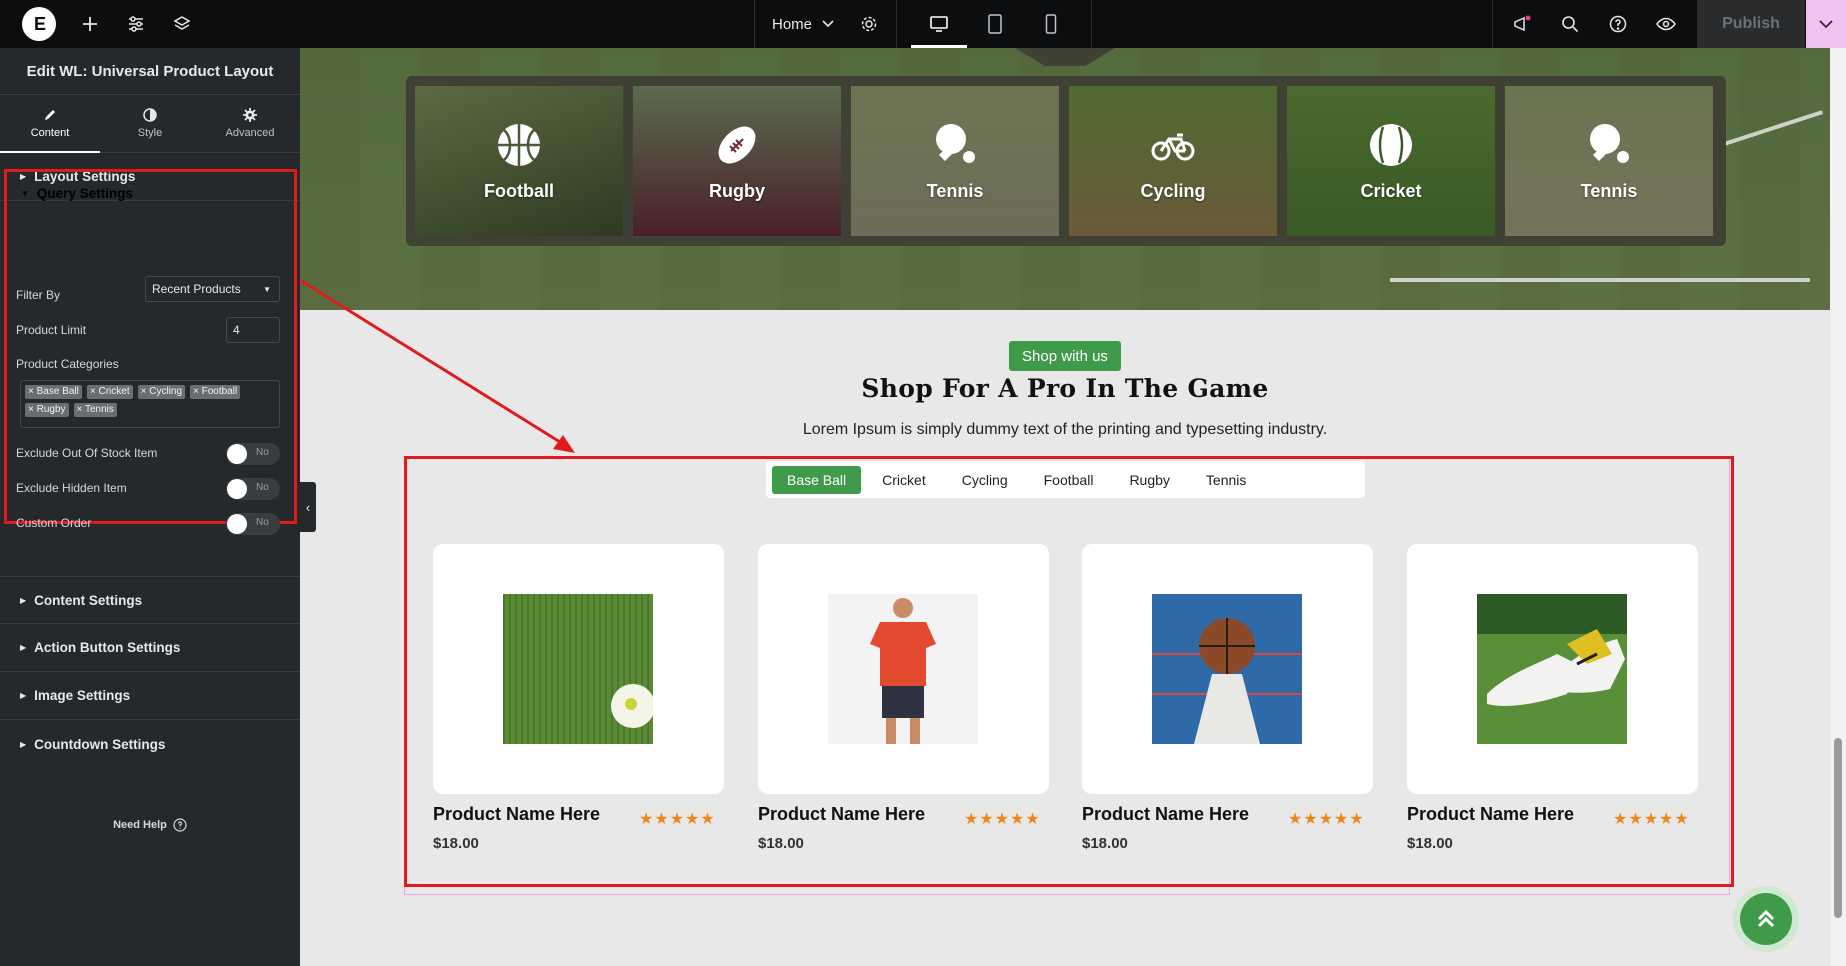  What do you see at coordinates (308, 507) in the screenshot?
I see `collapse-panel-button: ‹` at bounding box center [308, 507].